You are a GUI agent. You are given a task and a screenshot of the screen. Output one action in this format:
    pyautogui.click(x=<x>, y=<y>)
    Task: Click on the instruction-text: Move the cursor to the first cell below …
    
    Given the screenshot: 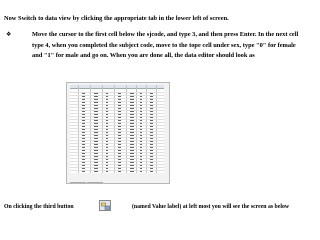 What is the action you would take?
    pyautogui.click(x=165, y=45)
    